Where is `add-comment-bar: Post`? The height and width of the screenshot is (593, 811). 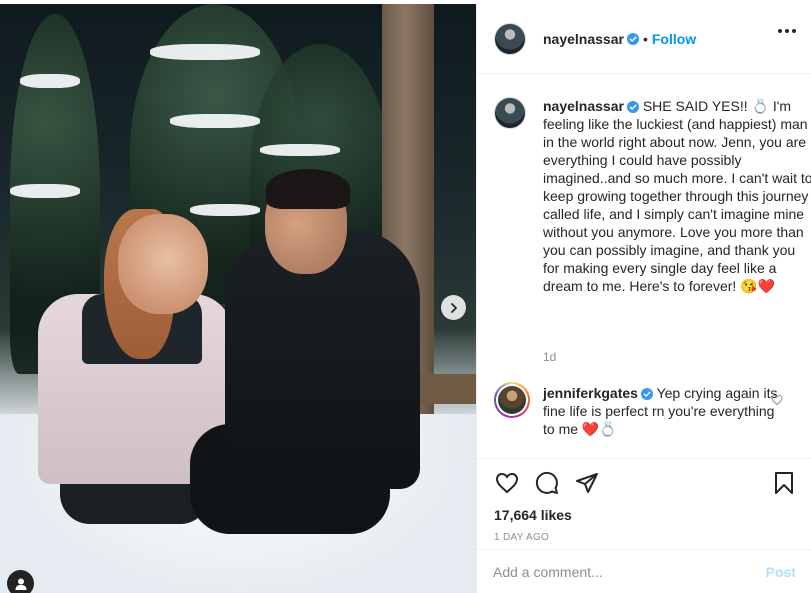 add-comment-bar: Post is located at coordinates (644, 571).